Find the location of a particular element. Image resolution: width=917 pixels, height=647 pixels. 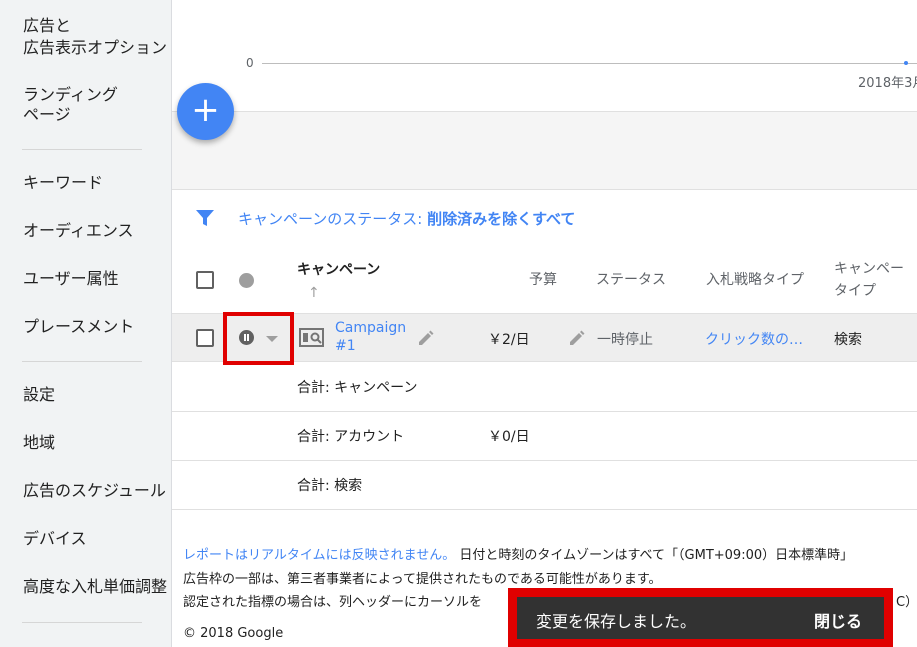

summary-row: 合計: アカウント ￥0/日 is located at coordinates (544, 436).